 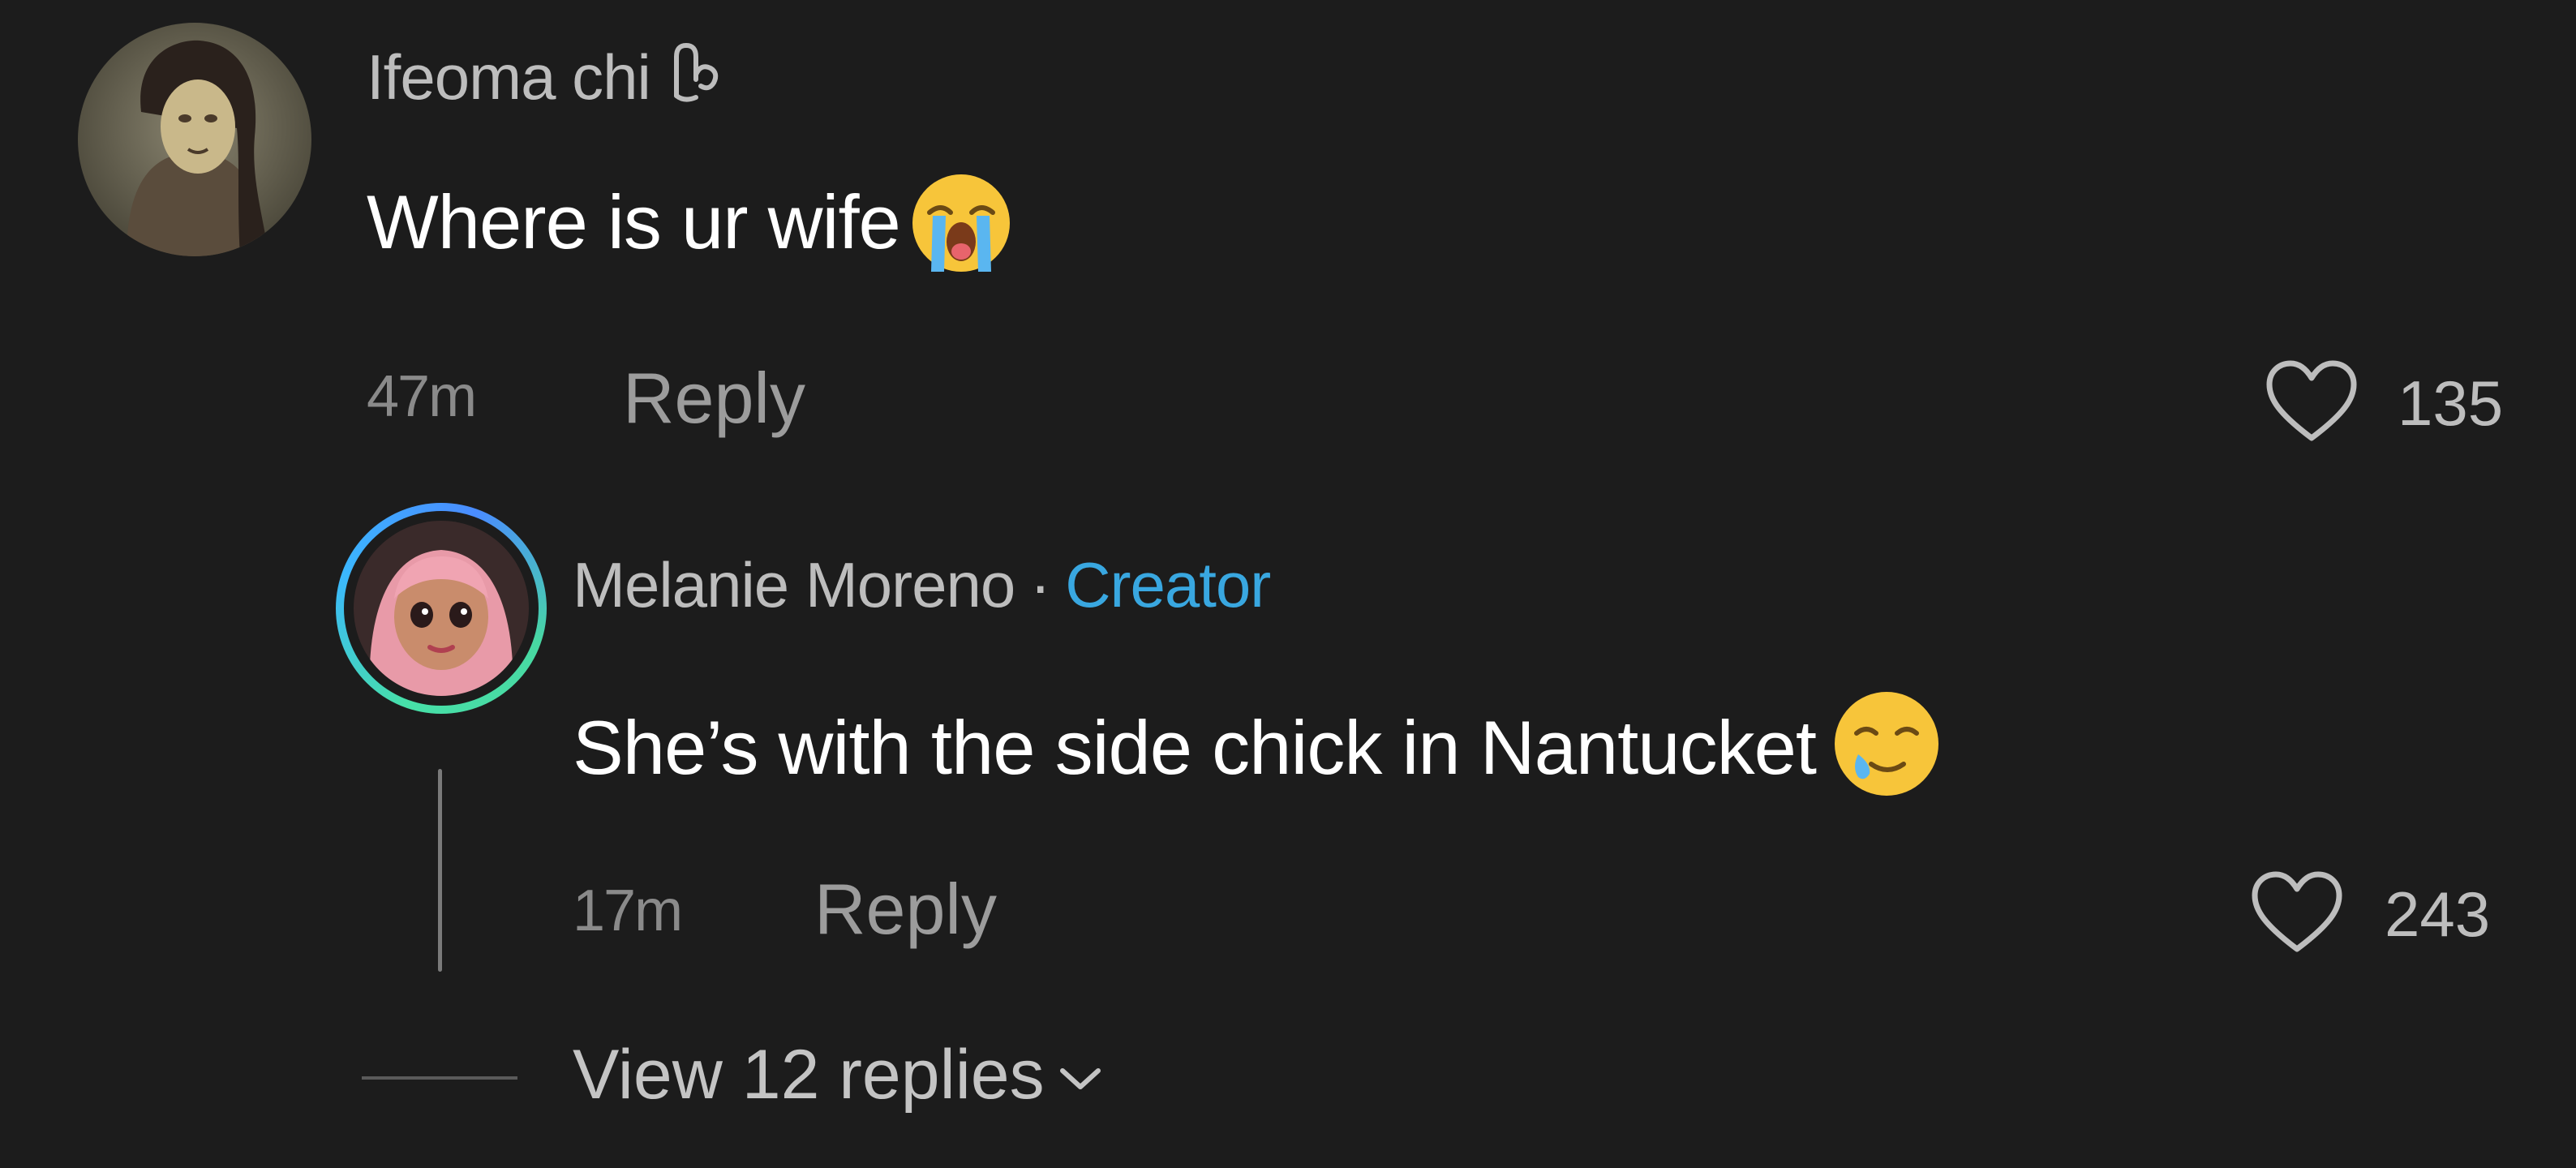 I want to click on reply-reply-button: Reply, so click(x=905, y=909).